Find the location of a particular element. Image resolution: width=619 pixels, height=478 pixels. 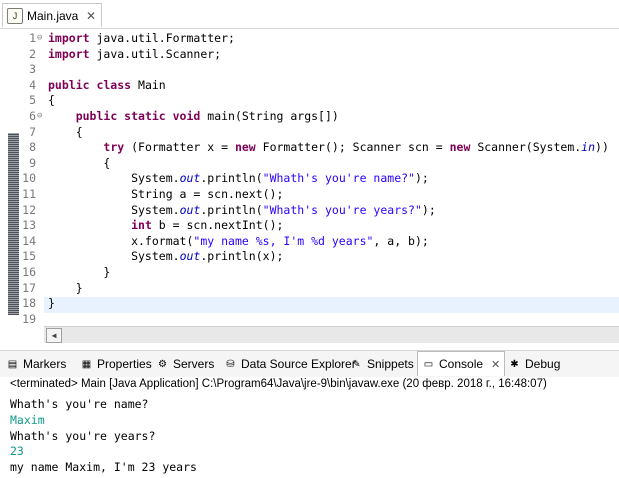

data-source-explorer-tab: ⛁ Data Source Explorer is located at coordinates (290, 364).